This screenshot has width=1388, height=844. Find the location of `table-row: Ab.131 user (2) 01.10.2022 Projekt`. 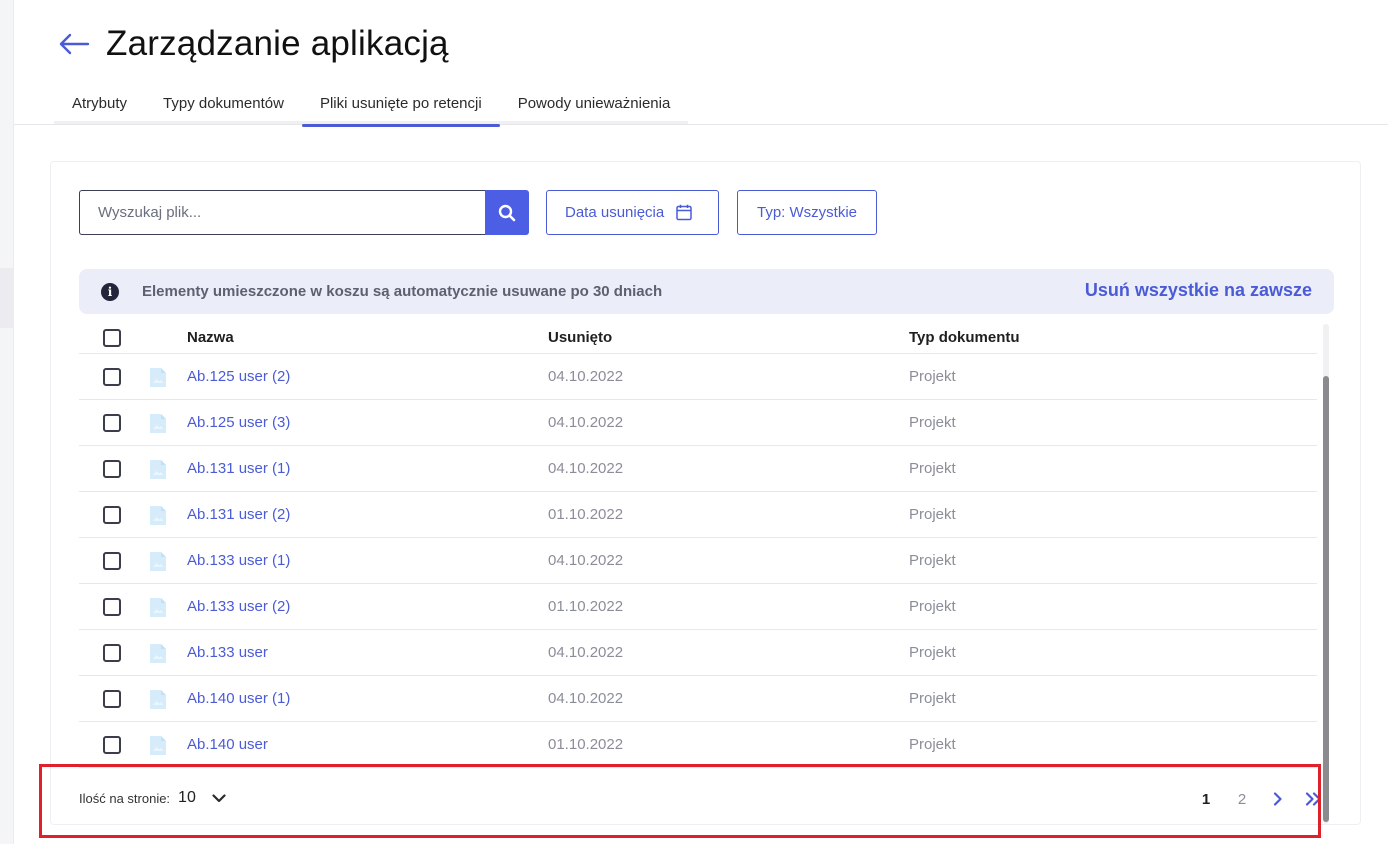

table-row: Ab.131 user (2) 01.10.2022 Projekt is located at coordinates (698, 515).